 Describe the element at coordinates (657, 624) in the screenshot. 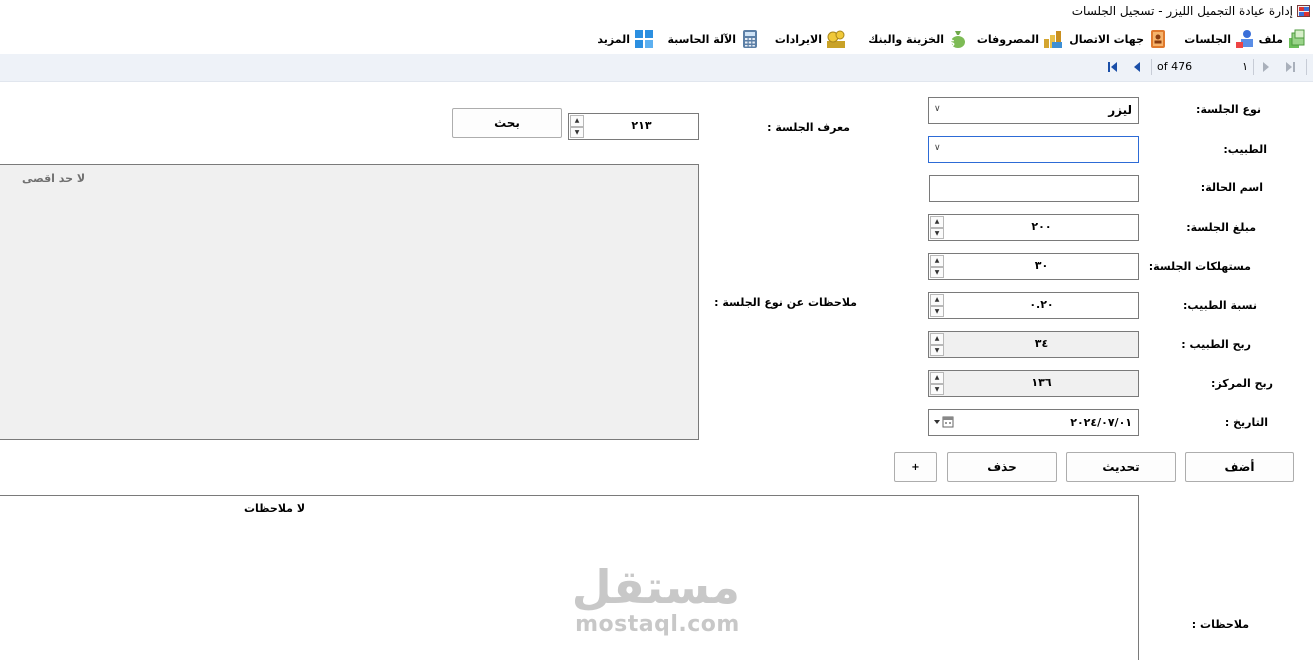

I see `watermark-latin: mostaql.com` at that location.